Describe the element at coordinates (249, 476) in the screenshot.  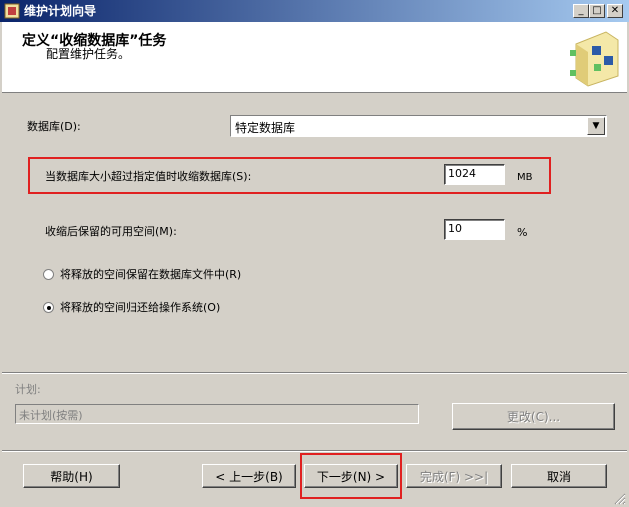
I see `back-button: < 上一步(B)` at that location.